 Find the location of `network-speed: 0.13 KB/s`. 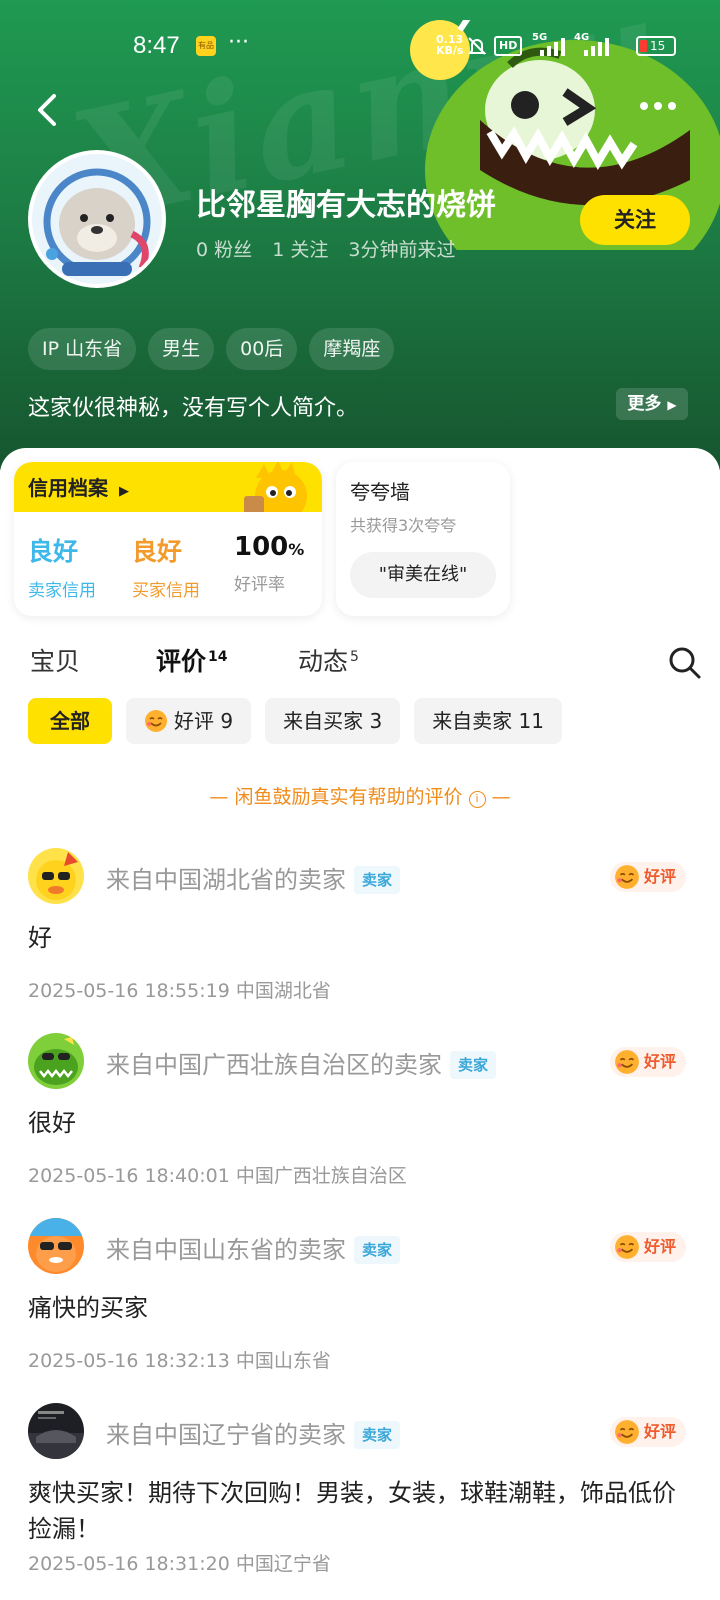

network-speed: 0.13 KB/s is located at coordinates (450, 45).